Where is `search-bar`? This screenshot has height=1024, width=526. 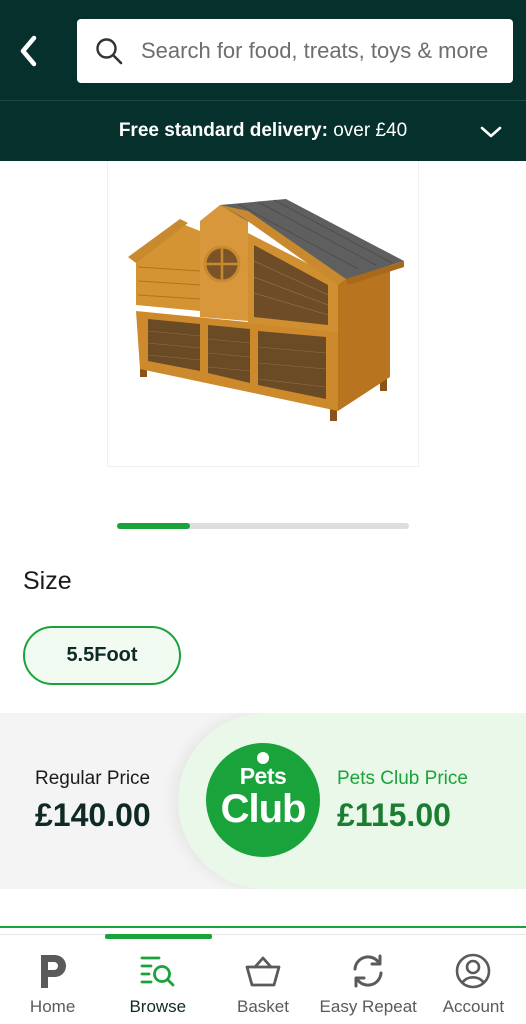
search-bar is located at coordinates (295, 51).